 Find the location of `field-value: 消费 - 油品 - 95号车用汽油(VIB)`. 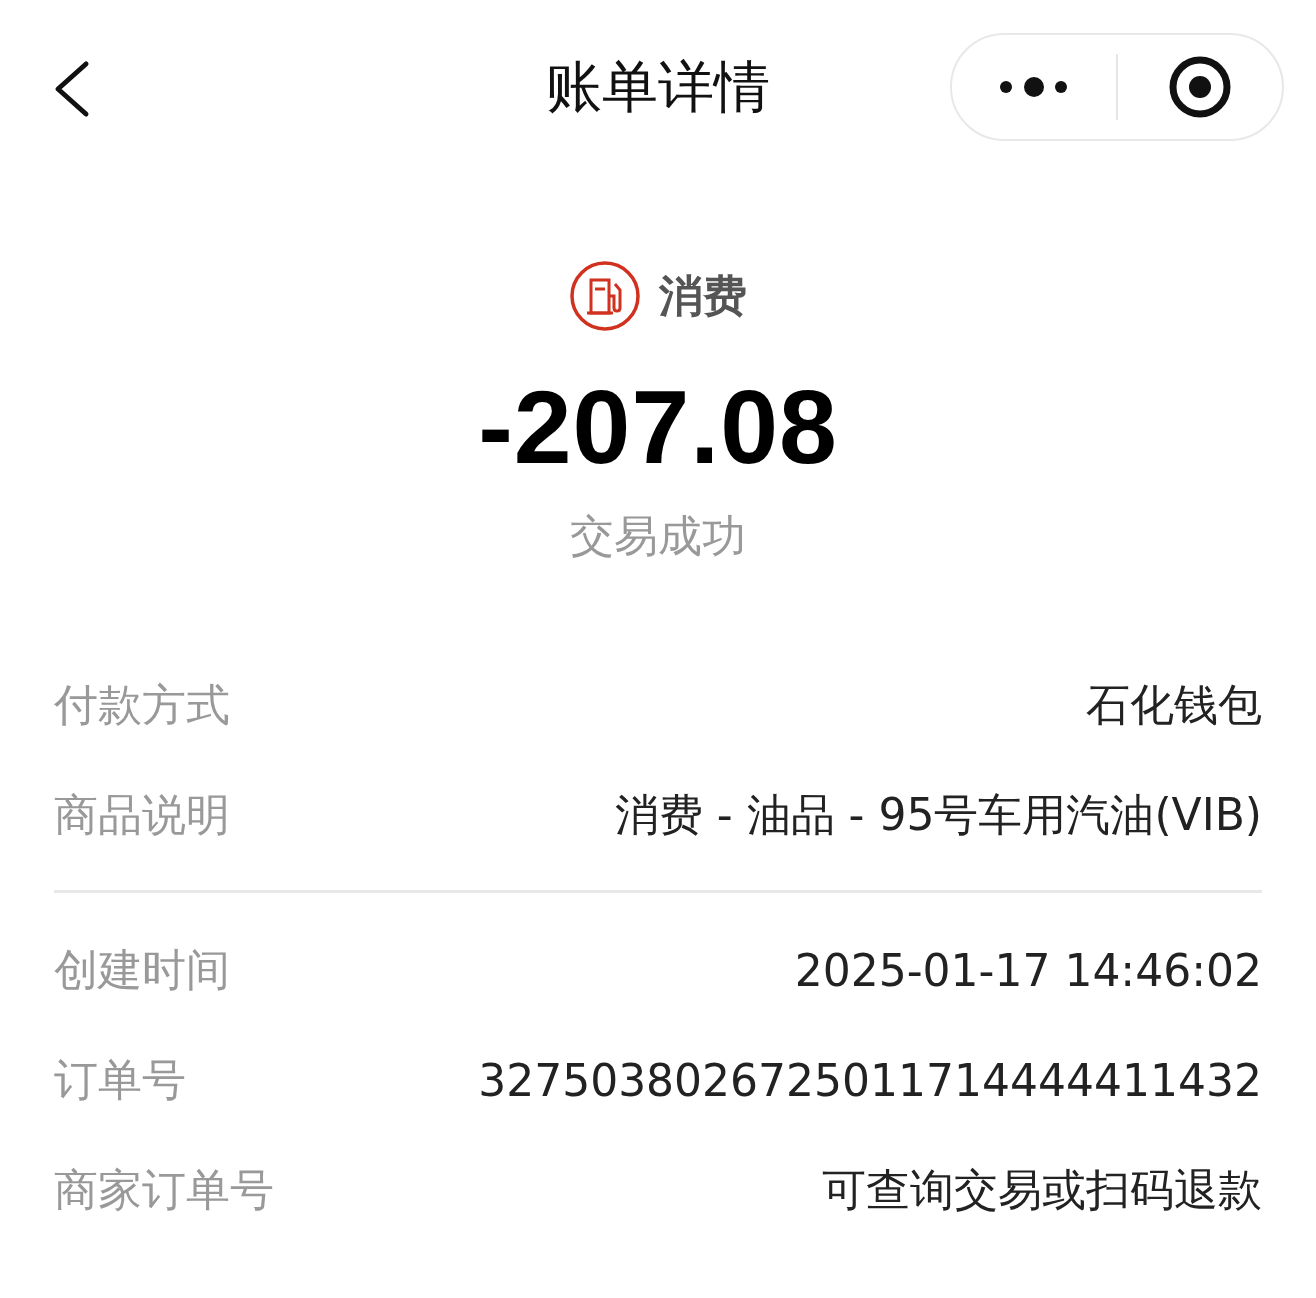

field-value: 消费 - 油品 - 95号车用汽油(VIB) is located at coordinates (938, 814).